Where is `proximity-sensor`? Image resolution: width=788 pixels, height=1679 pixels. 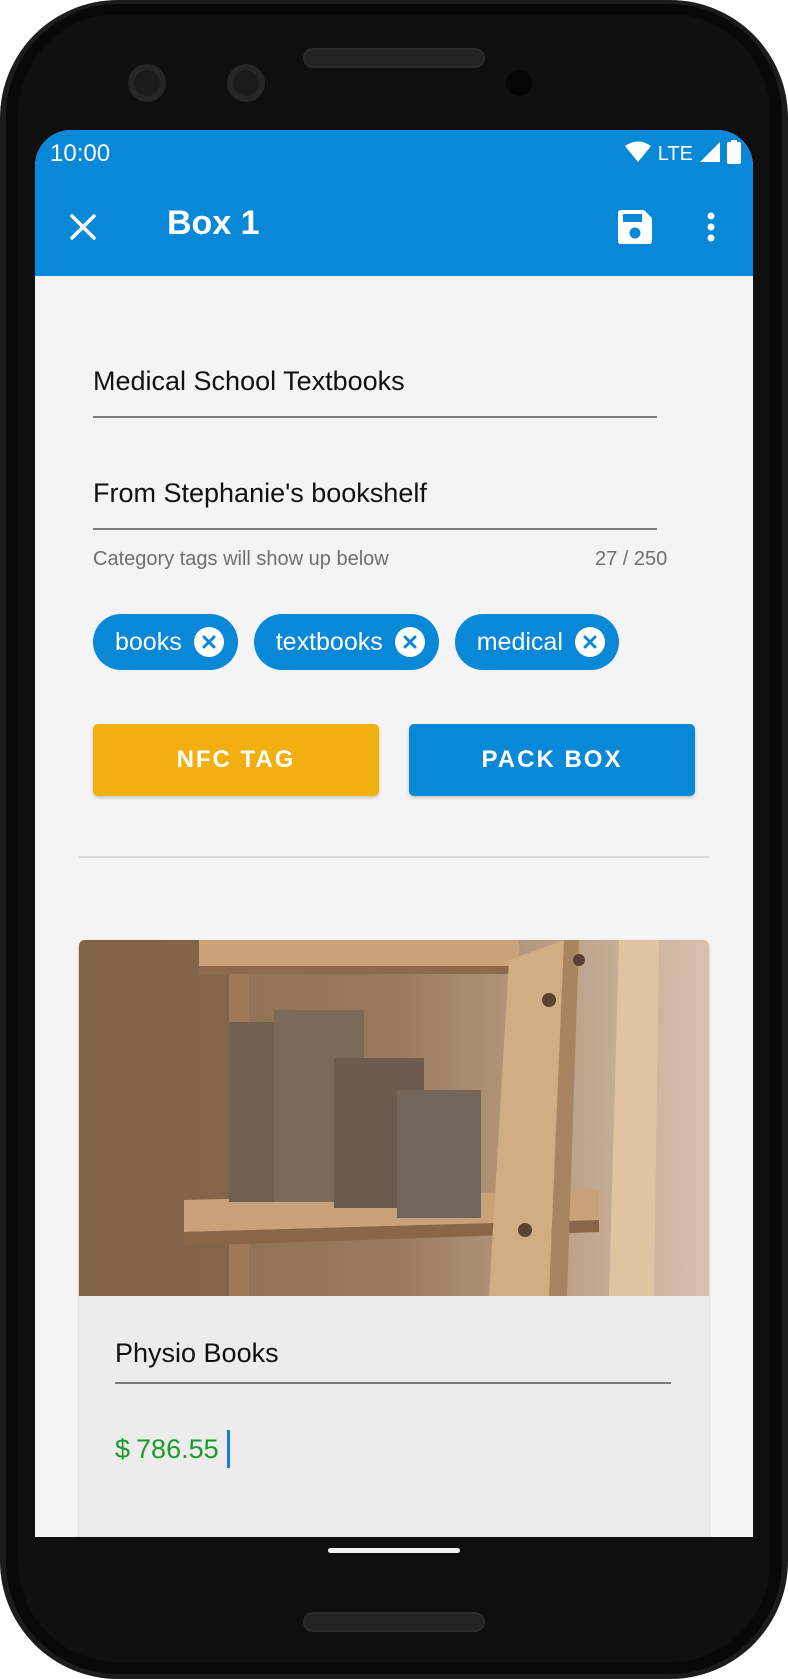
proximity-sensor is located at coordinates (519, 83).